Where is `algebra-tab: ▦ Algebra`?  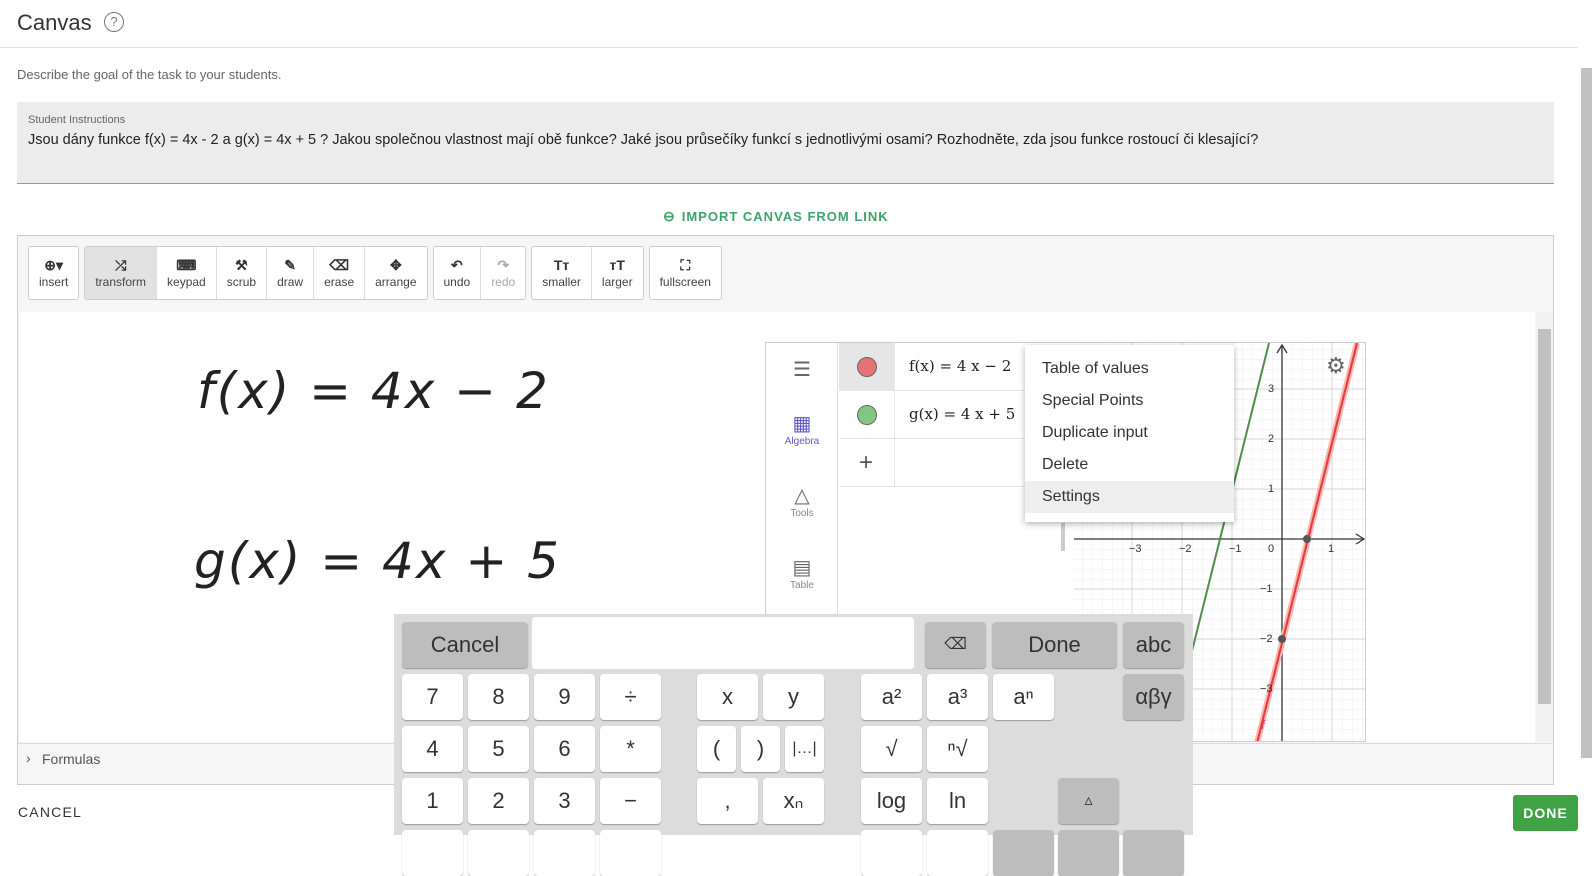
algebra-tab: ▦ Algebra is located at coordinates (802, 429).